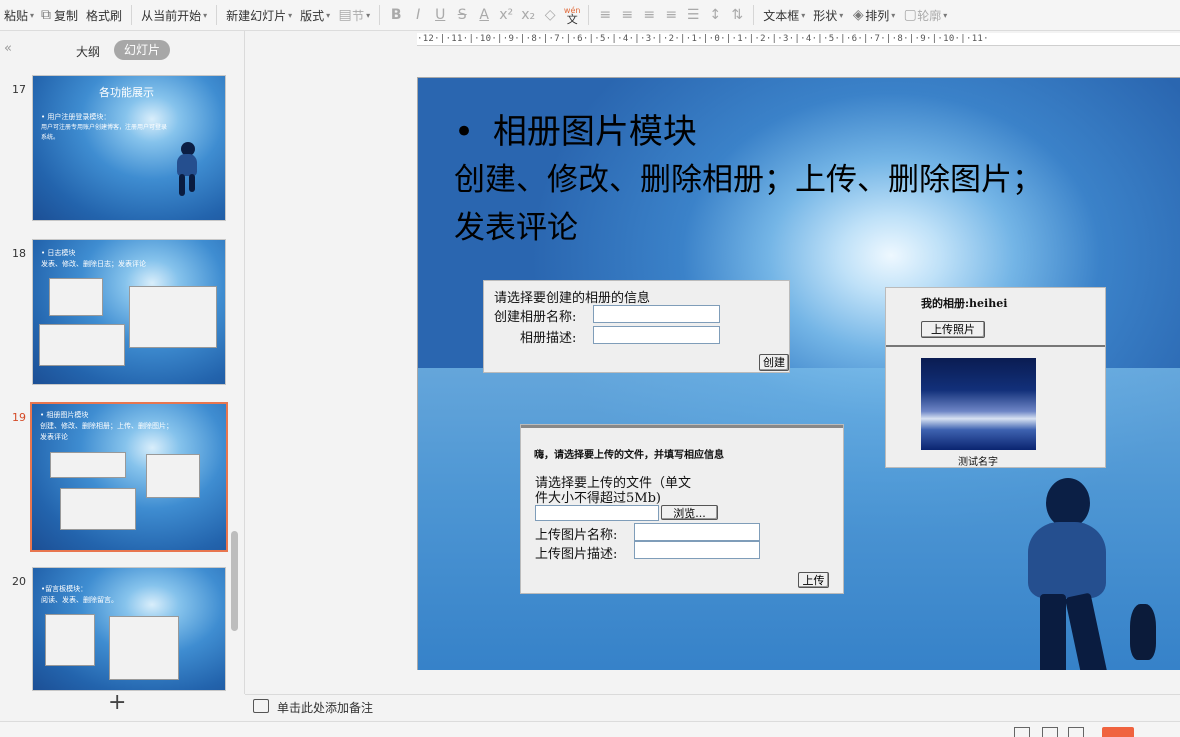  Describe the element at coordinates (142, 50) in the screenshot. I see `tab-slides: 幻灯片` at that location.